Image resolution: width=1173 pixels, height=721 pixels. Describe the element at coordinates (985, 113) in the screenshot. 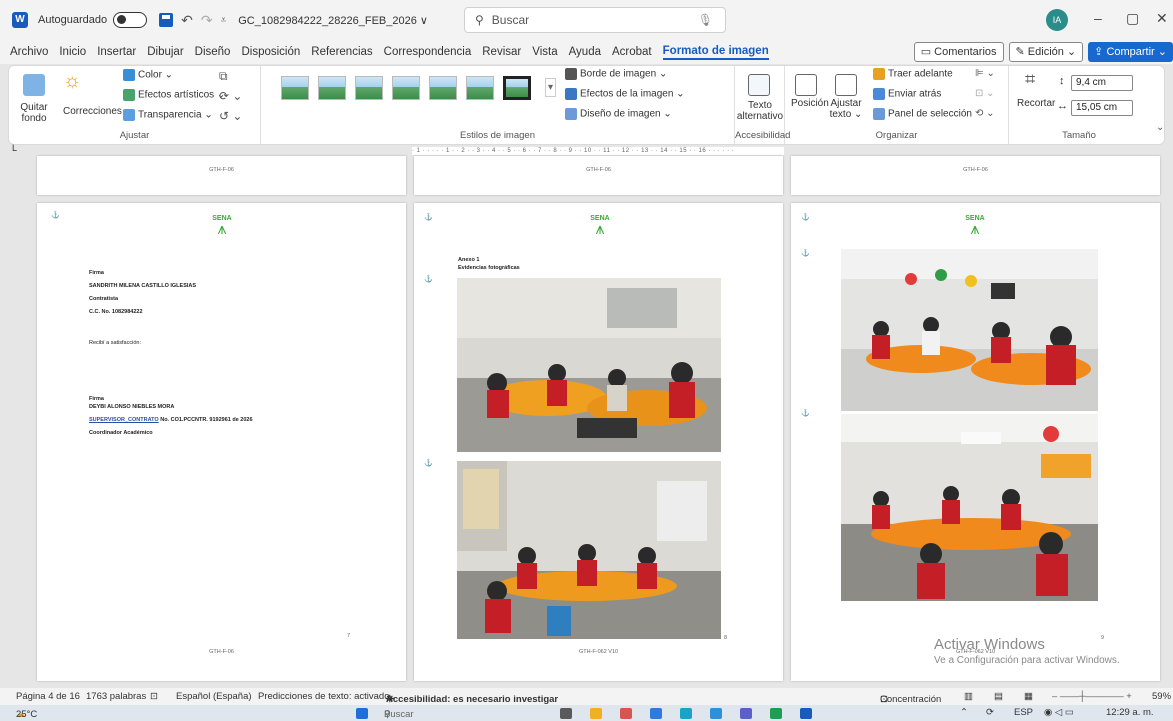

I see `rotate-icon: ⟲ ⌄` at that location.